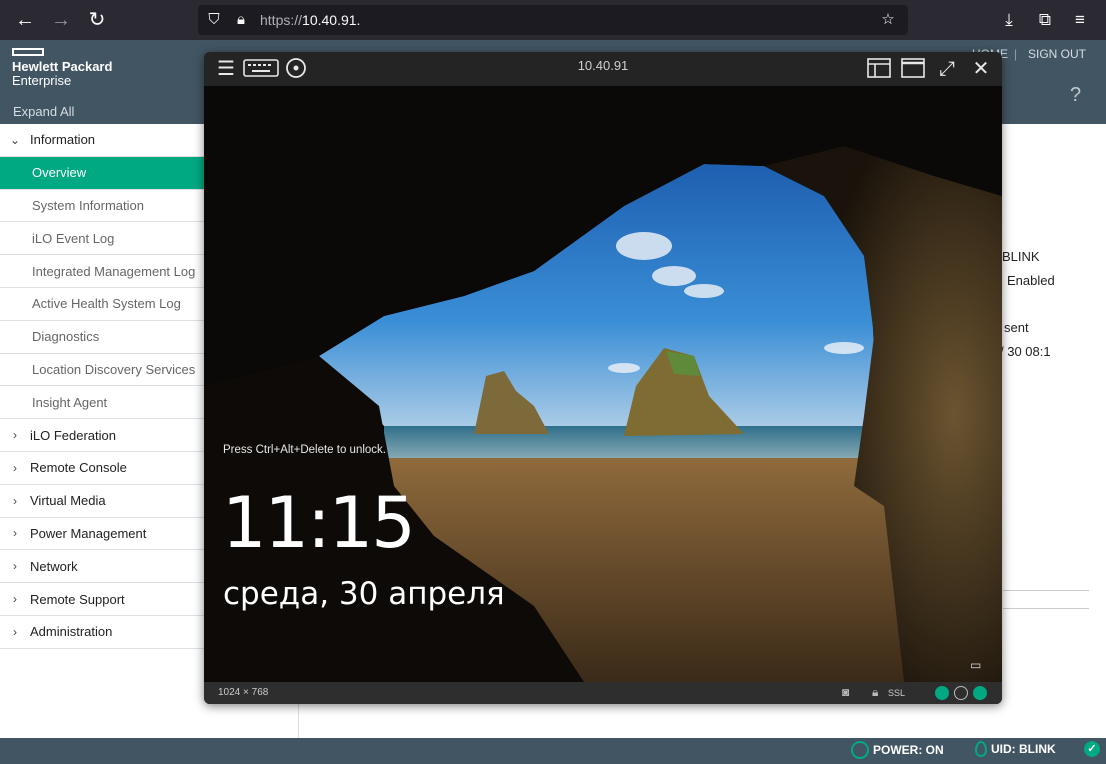  What do you see at coordinates (63, 140) in the screenshot?
I see `nav-label: Information` at bounding box center [63, 140].